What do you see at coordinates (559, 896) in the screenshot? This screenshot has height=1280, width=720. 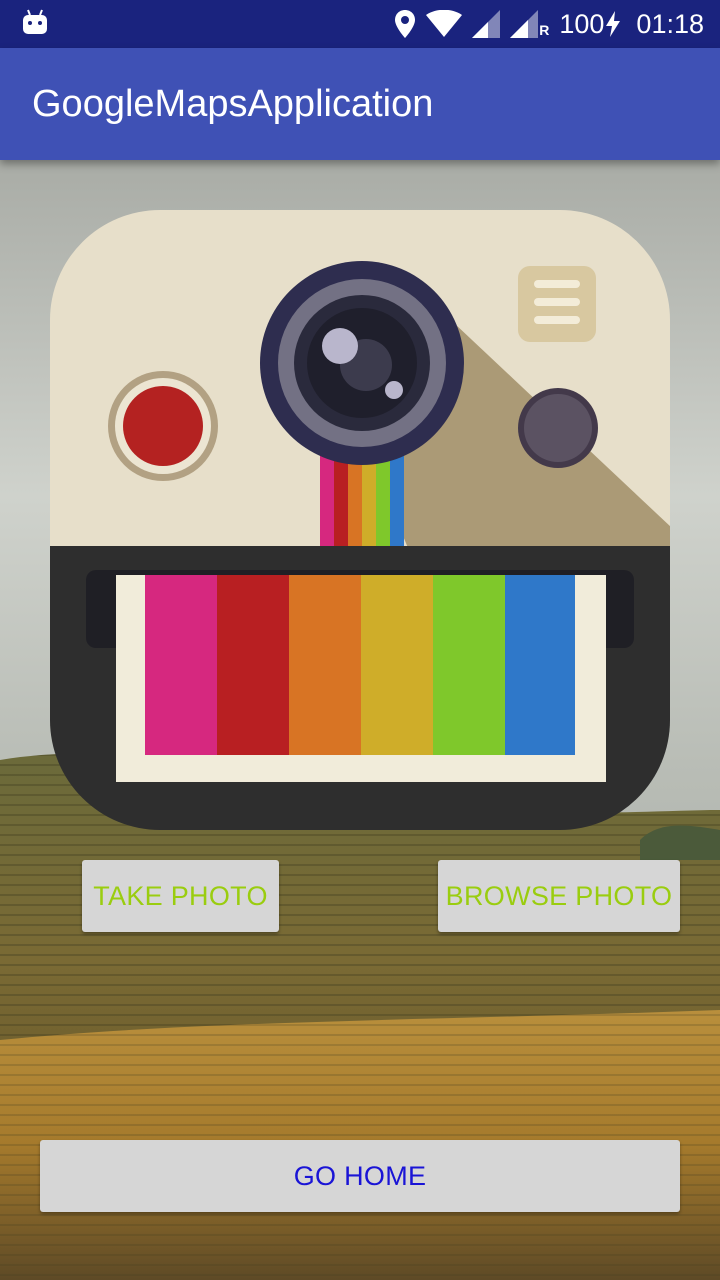 I see `browse-photo-button: BROWSE PHOTO` at bounding box center [559, 896].